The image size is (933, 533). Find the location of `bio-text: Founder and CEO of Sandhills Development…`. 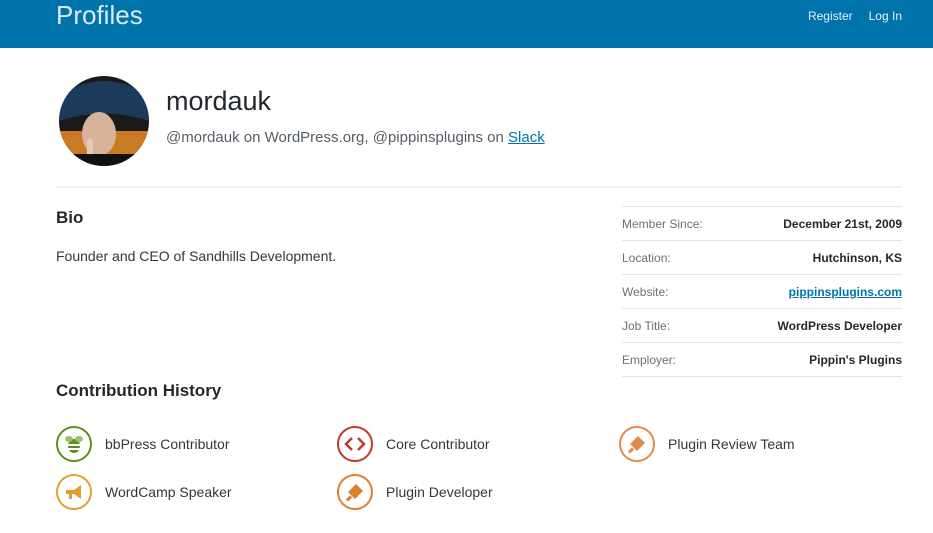

bio-text: Founder and CEO of Sandhills Development… is located at coordinates (196, 256).